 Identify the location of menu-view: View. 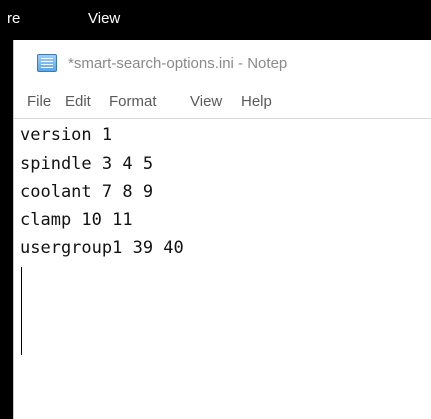
(206, 101).